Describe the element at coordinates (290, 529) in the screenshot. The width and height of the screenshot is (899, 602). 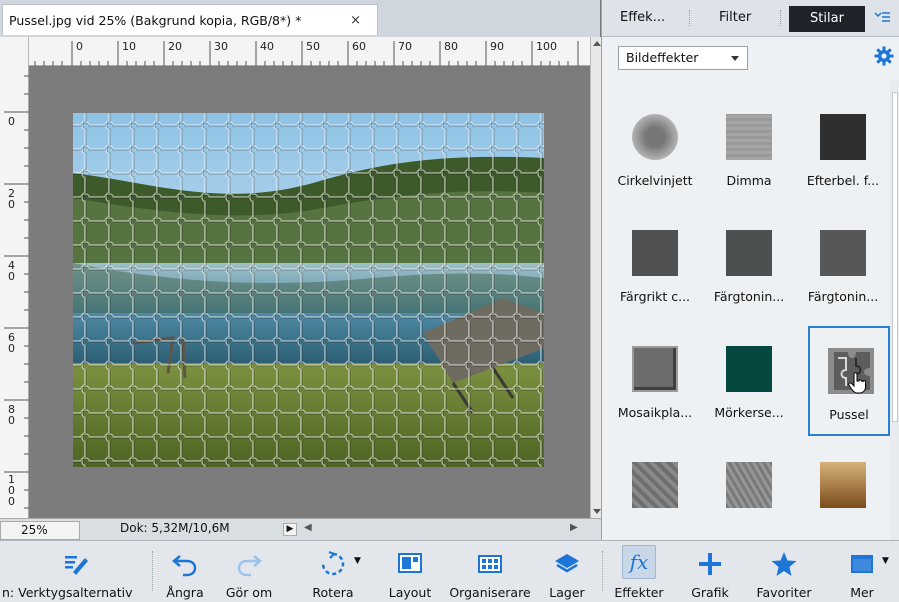
I see `status-menu-arrow-icon: ▶` at that location.